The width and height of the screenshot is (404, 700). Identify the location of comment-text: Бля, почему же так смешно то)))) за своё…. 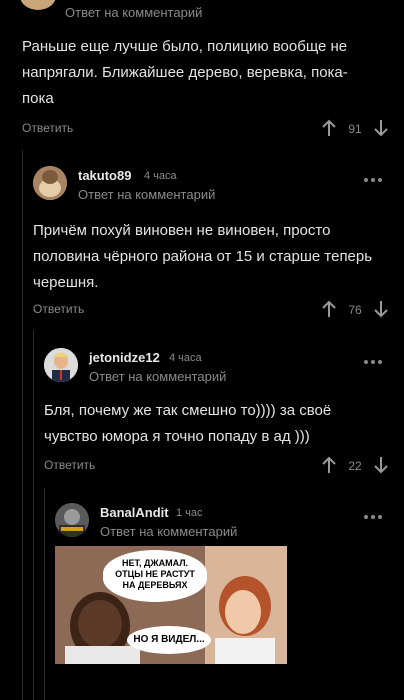
(188, 423).